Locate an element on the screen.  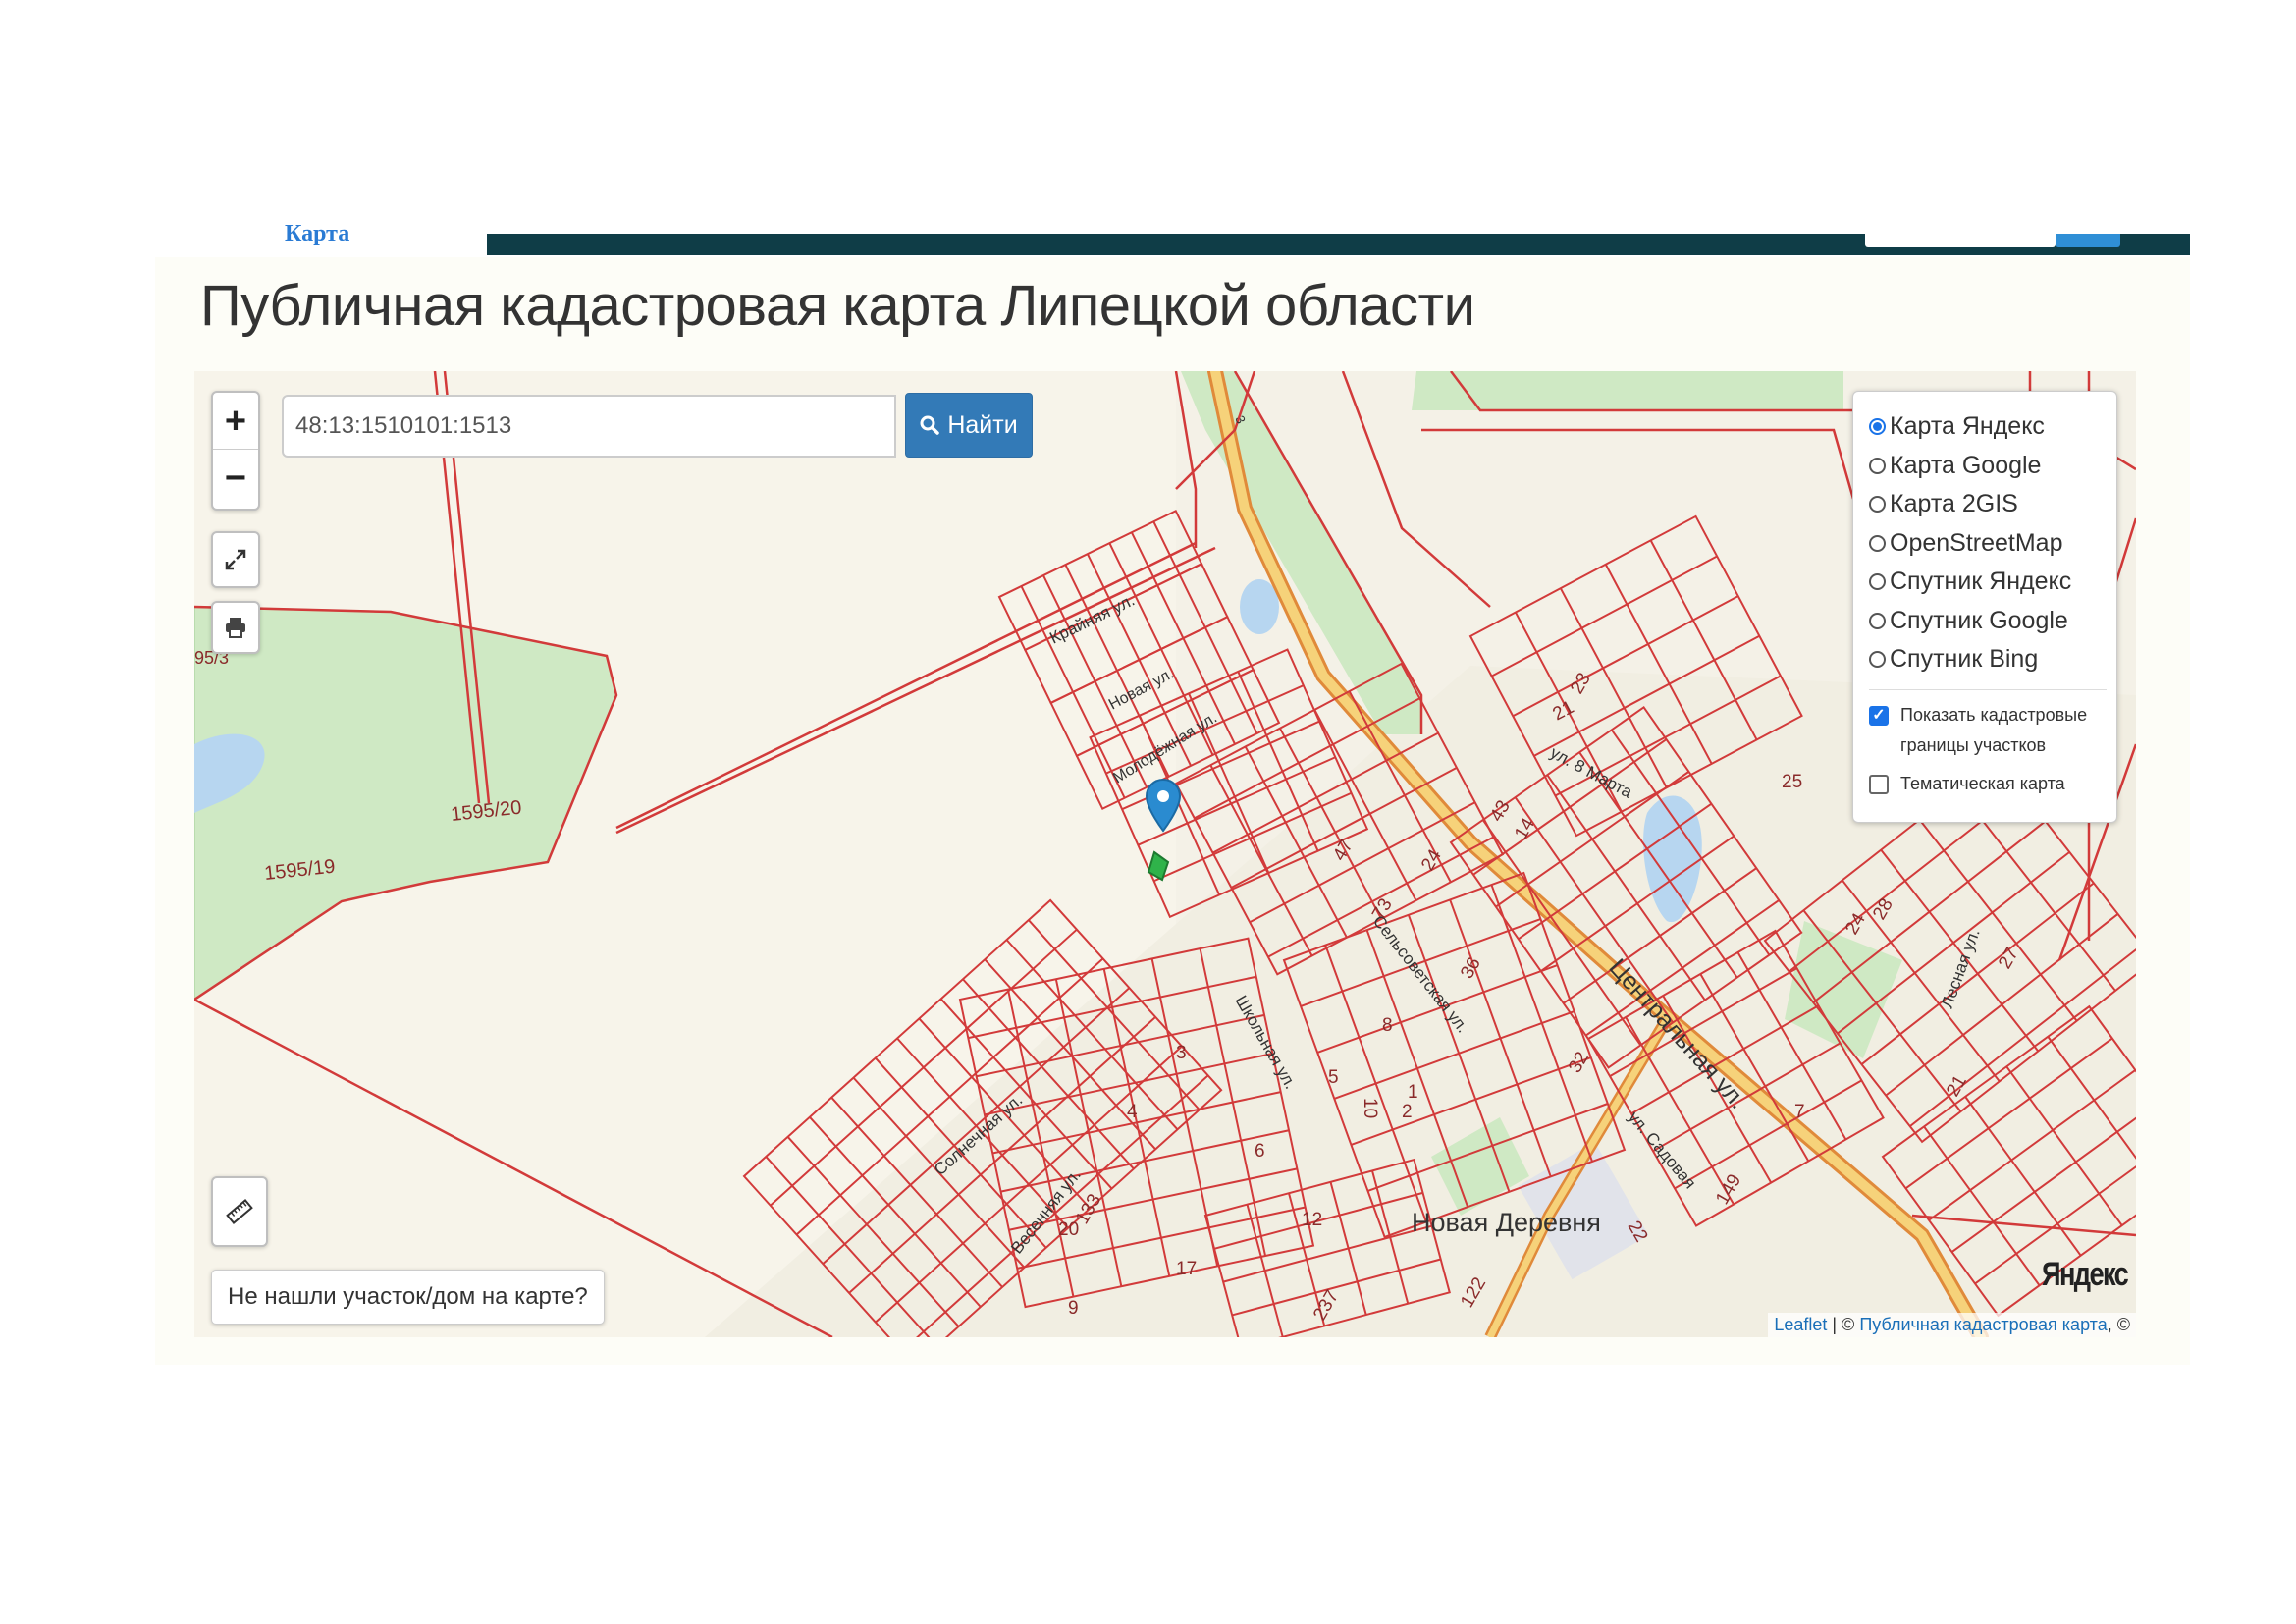
divider is located at coordinates (1988, 689).